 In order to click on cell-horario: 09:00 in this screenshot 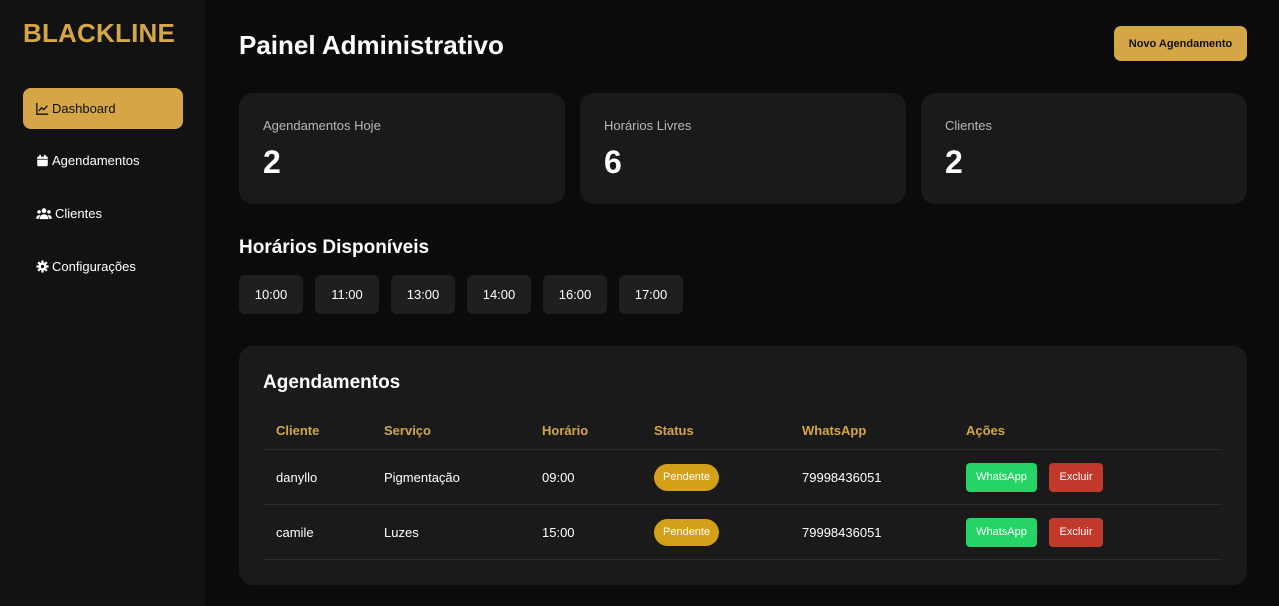, I will do `click(558, 477)`.